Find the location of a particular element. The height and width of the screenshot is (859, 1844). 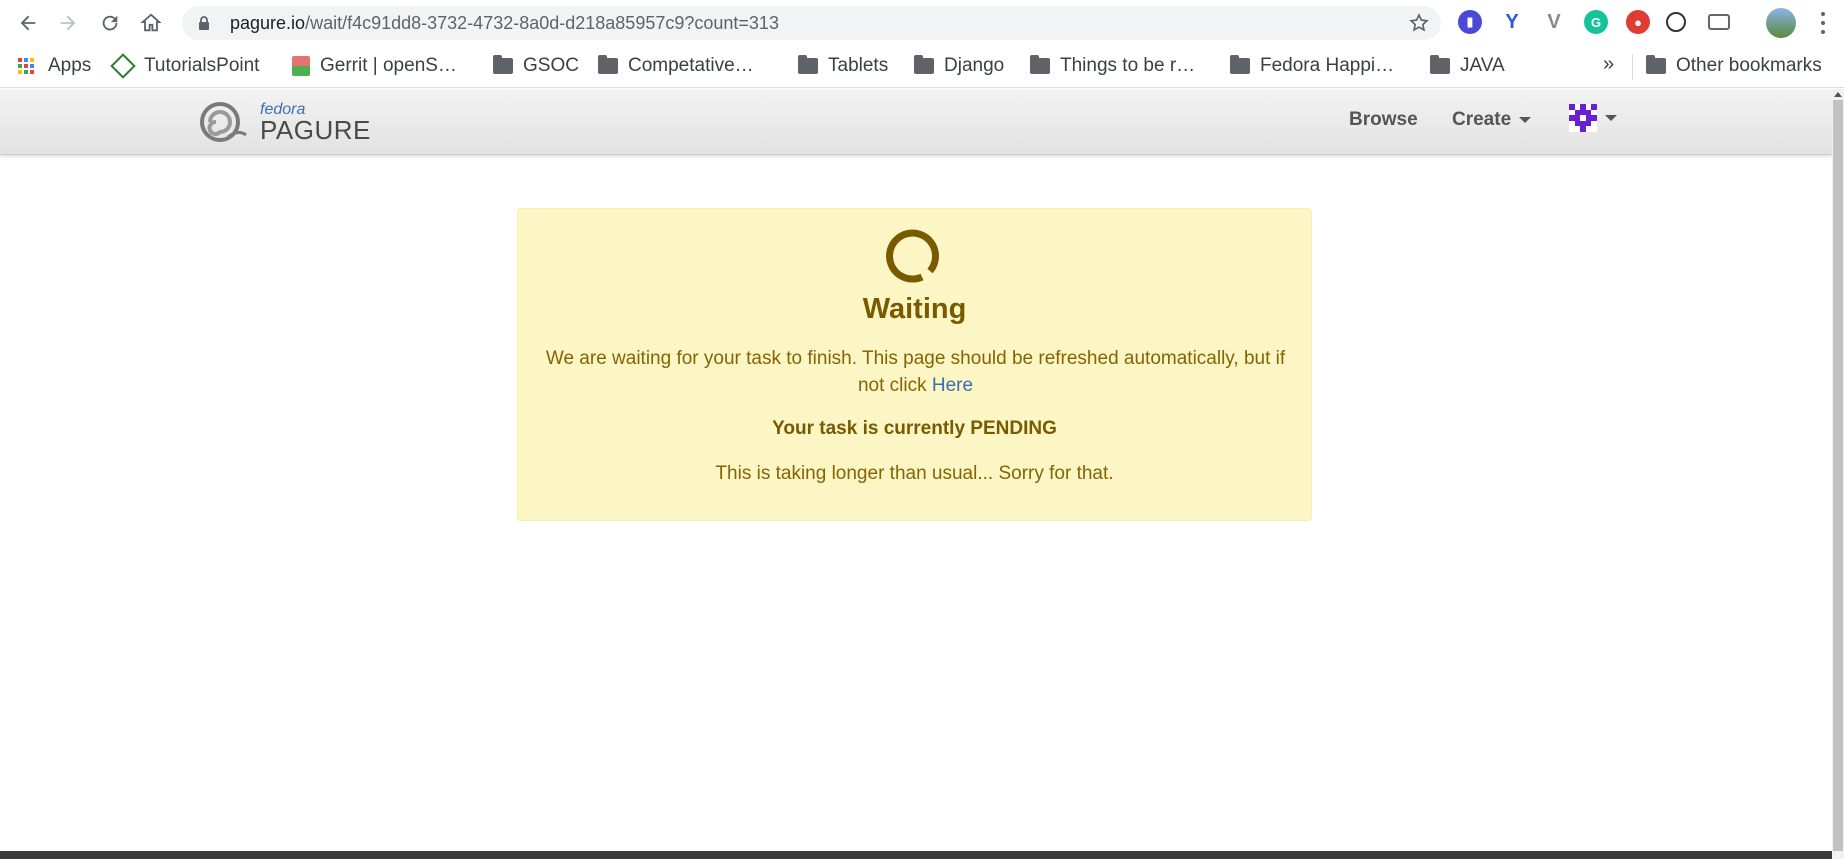

gerrit-icon is located at coordinates (301, 66).